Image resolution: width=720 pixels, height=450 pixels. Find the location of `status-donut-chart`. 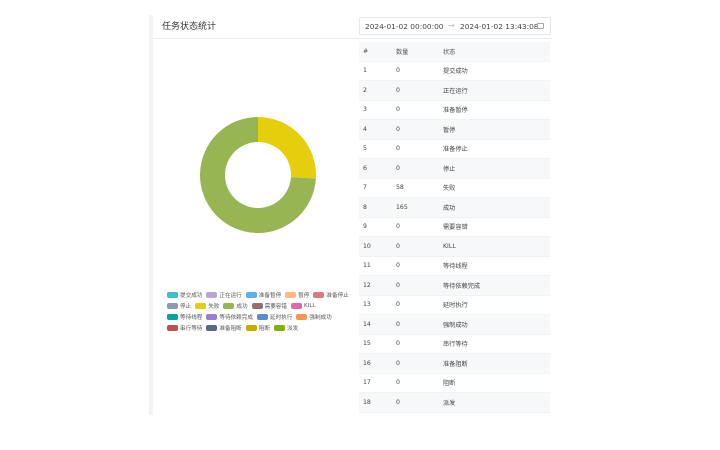

status-donut-chart is located at coordinates (258, 175).